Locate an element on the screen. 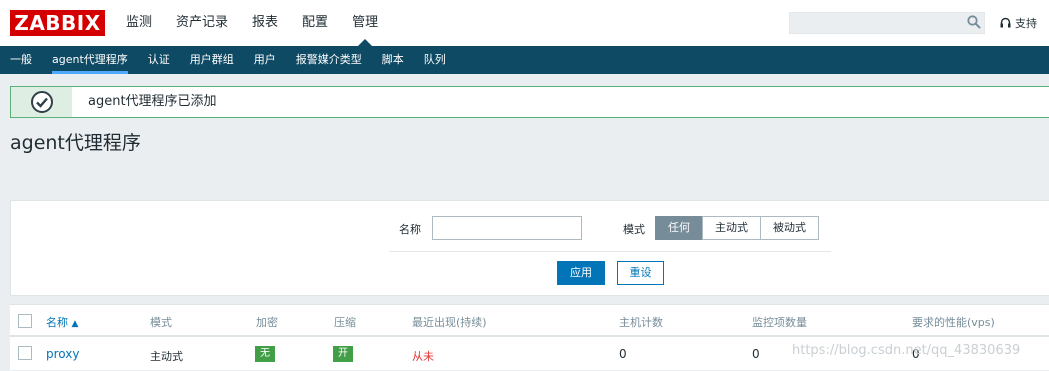 The height and width of the screenshot is (371, 1049). check-circle-icon is located at coordinates (42, 102).